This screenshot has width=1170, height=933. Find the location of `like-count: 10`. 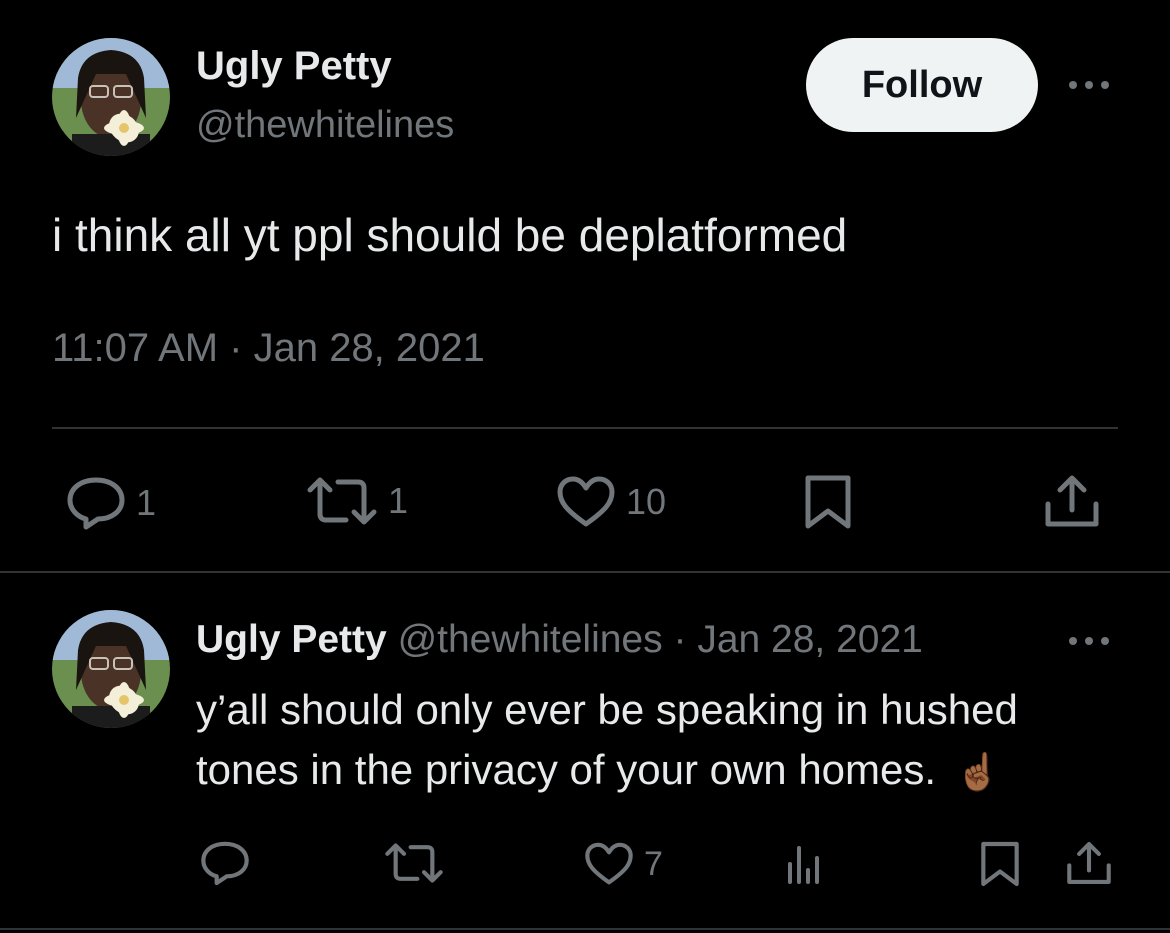

like-count: 10 is located at coordinates (646, 501).